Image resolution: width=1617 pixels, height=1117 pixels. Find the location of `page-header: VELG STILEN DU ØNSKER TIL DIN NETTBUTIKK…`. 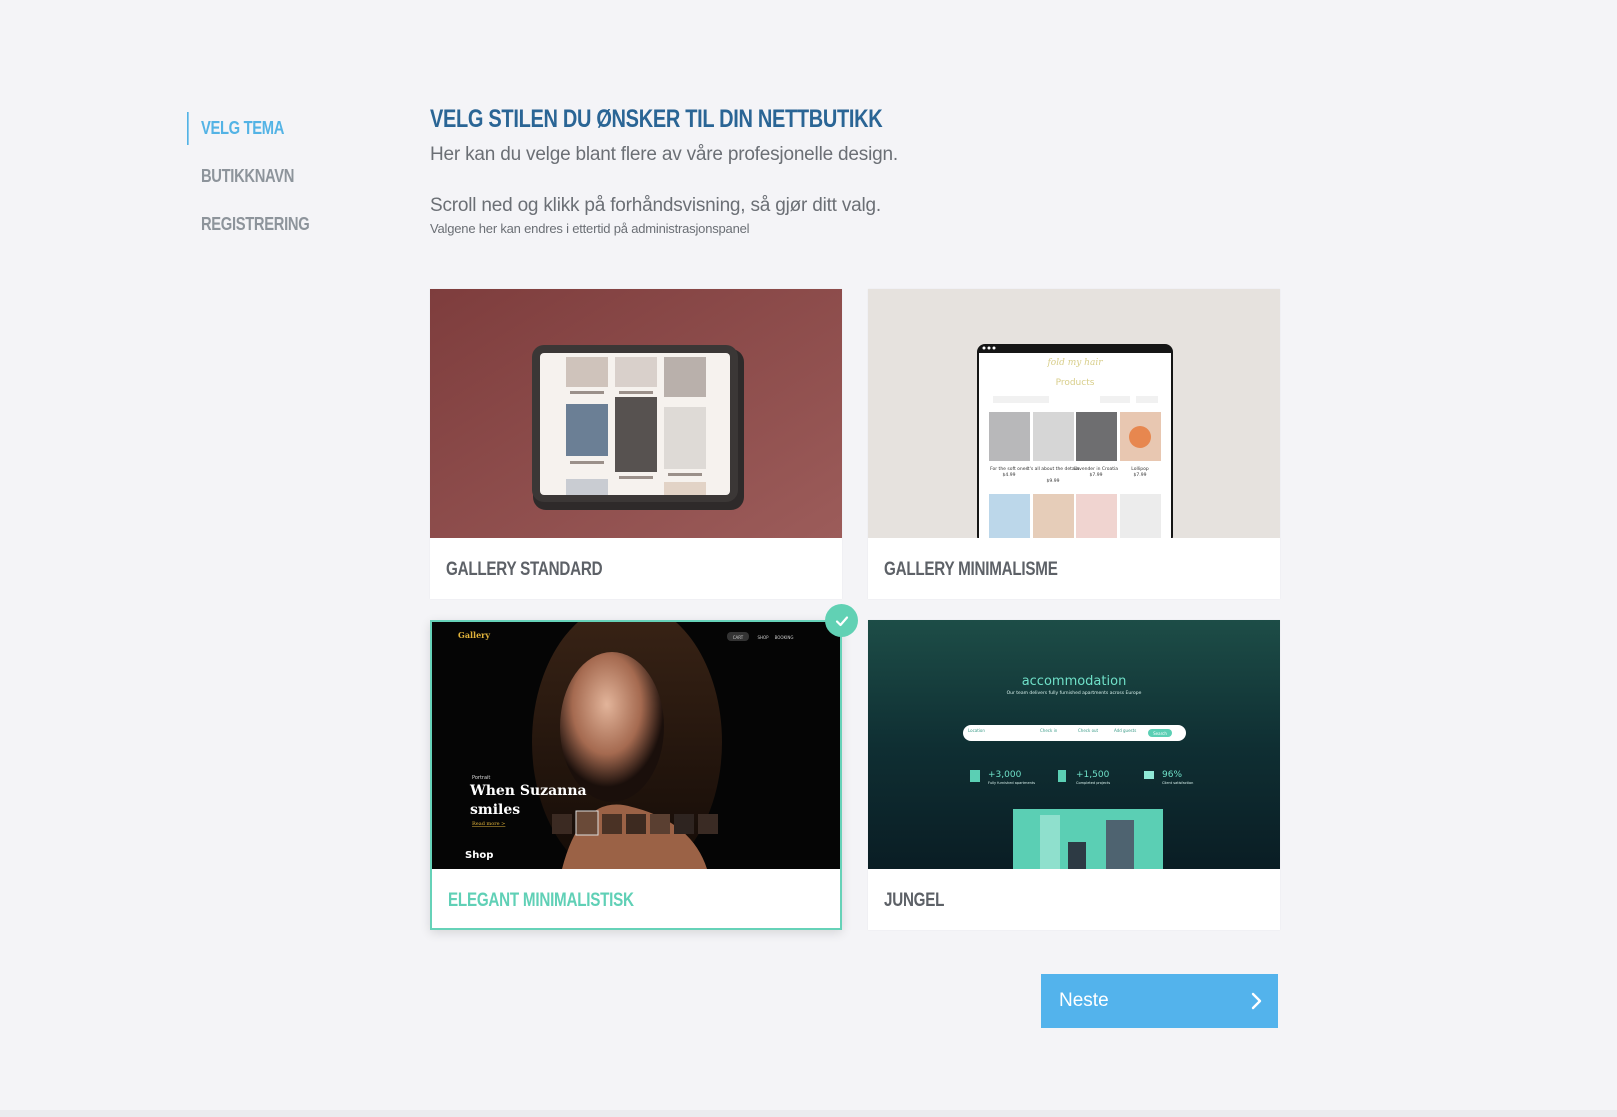

page-header: VELG STILEN DU ØNSKER TIL DIN NETTBUTIKK… is located at coordinates (856, 170).